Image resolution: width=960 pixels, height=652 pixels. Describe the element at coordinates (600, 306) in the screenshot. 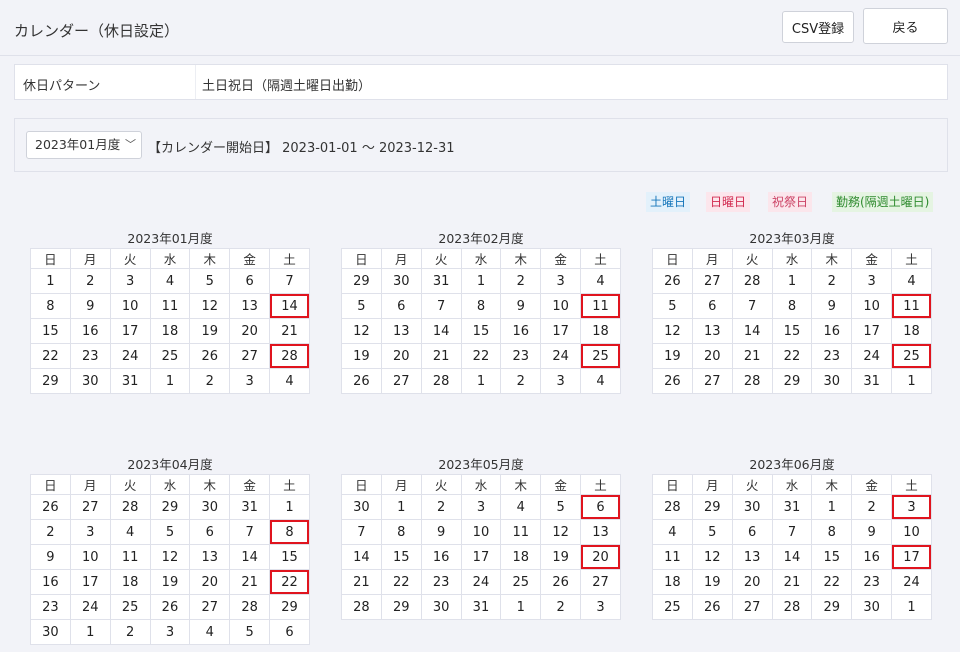

I see `work-saturday-cell: 11` at that location.